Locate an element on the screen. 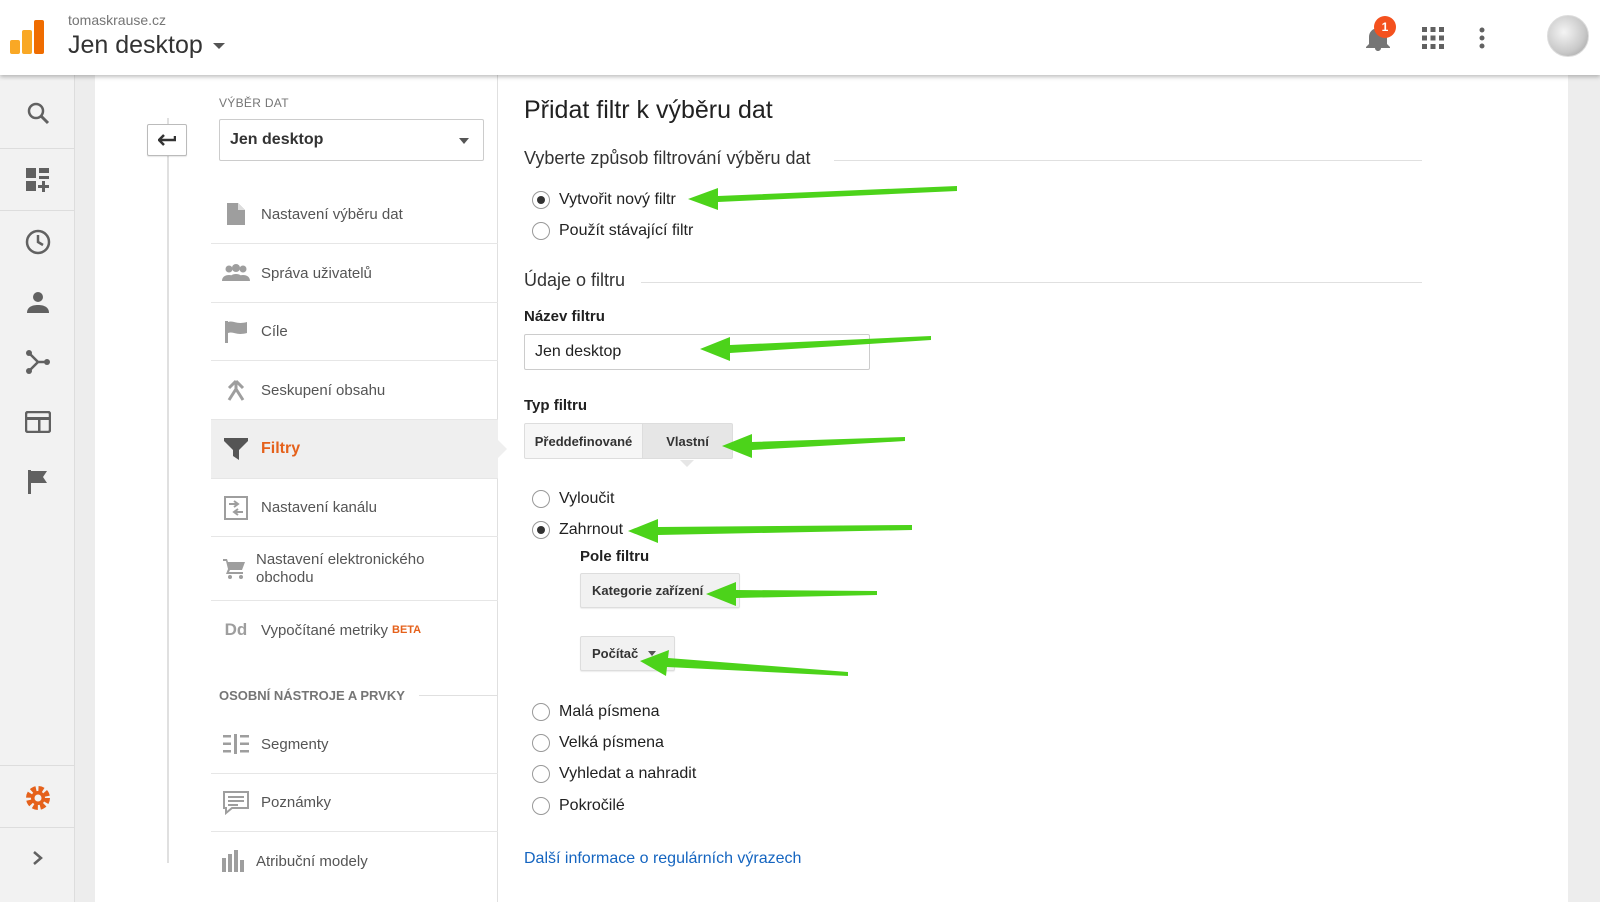 This screenshot has height=902, width=1600. channel-settings-icon is located at coordinates (236, 507).